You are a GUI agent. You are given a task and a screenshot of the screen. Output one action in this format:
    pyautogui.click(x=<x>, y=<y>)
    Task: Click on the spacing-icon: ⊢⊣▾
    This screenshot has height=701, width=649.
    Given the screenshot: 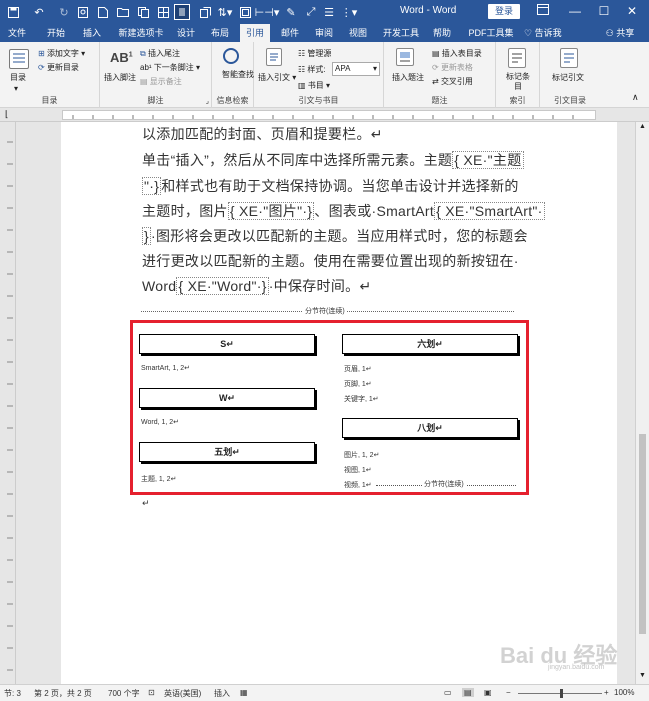 What is the action you would take?
    pyautogui.click(x=267, y=12)
    